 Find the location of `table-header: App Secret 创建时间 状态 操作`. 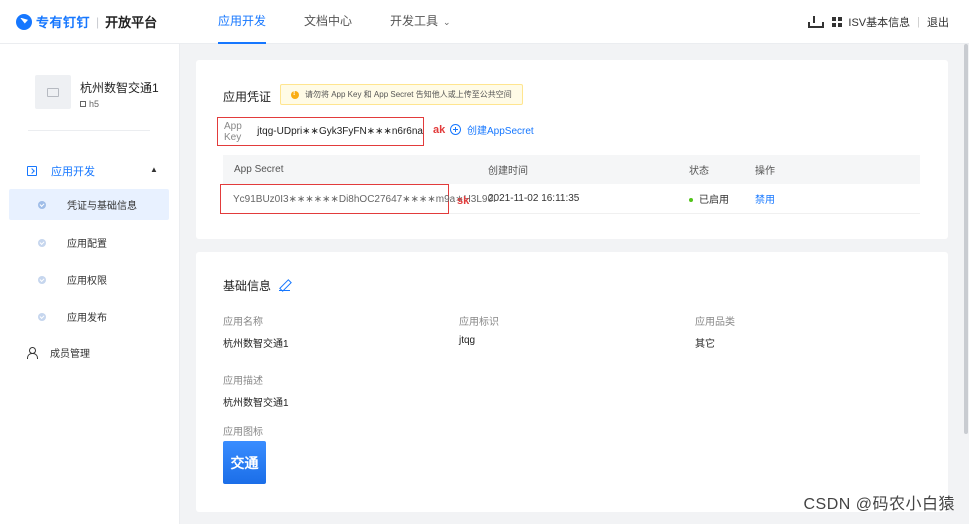

table-header: App Secret 创建时间 状态 操作 is located at coordinates (571, 169).